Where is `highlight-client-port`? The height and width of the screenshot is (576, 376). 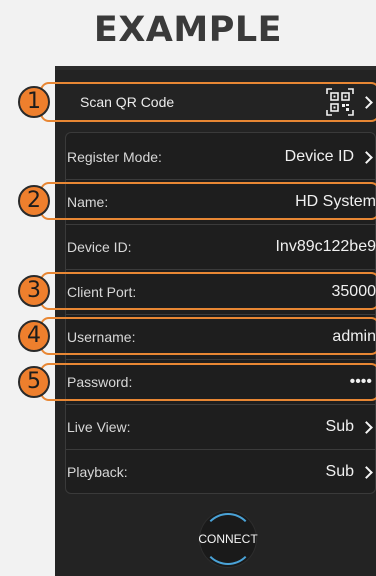 highlight-client-port is located at coordinates (208, 291).